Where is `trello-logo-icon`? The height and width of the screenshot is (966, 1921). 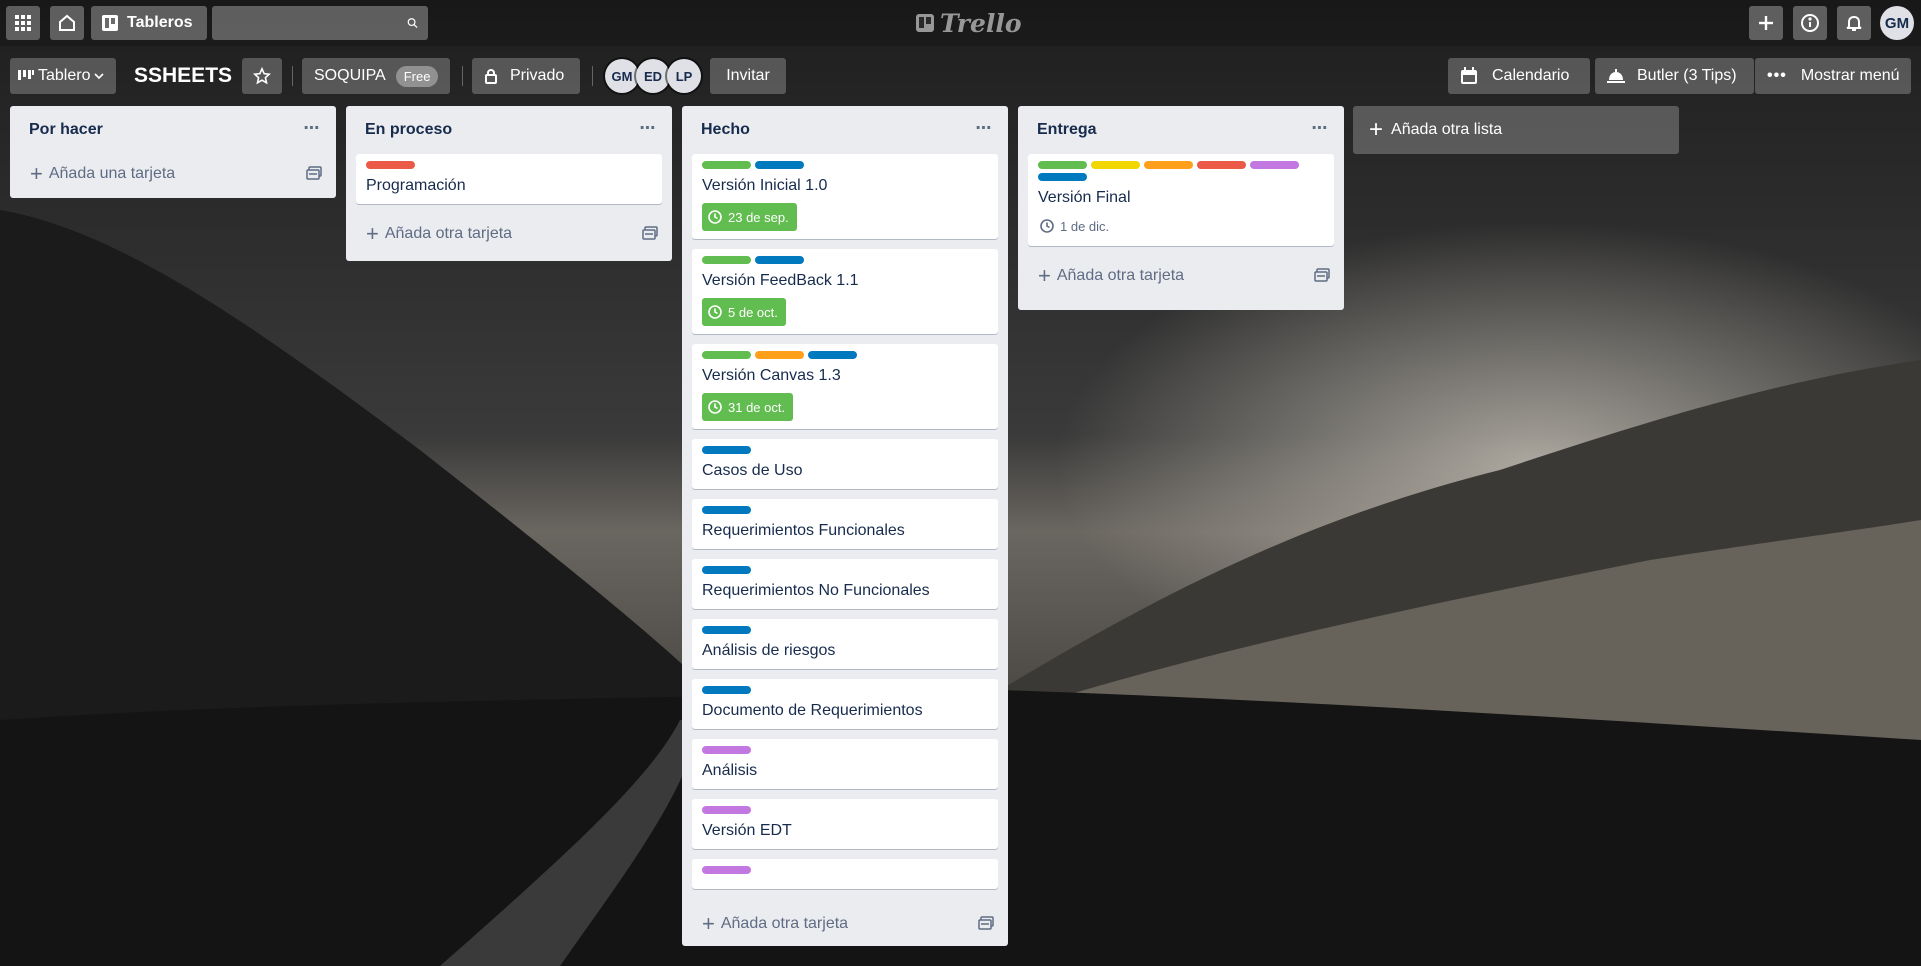 trello-logo-icon is located at coordinates (925, 23).